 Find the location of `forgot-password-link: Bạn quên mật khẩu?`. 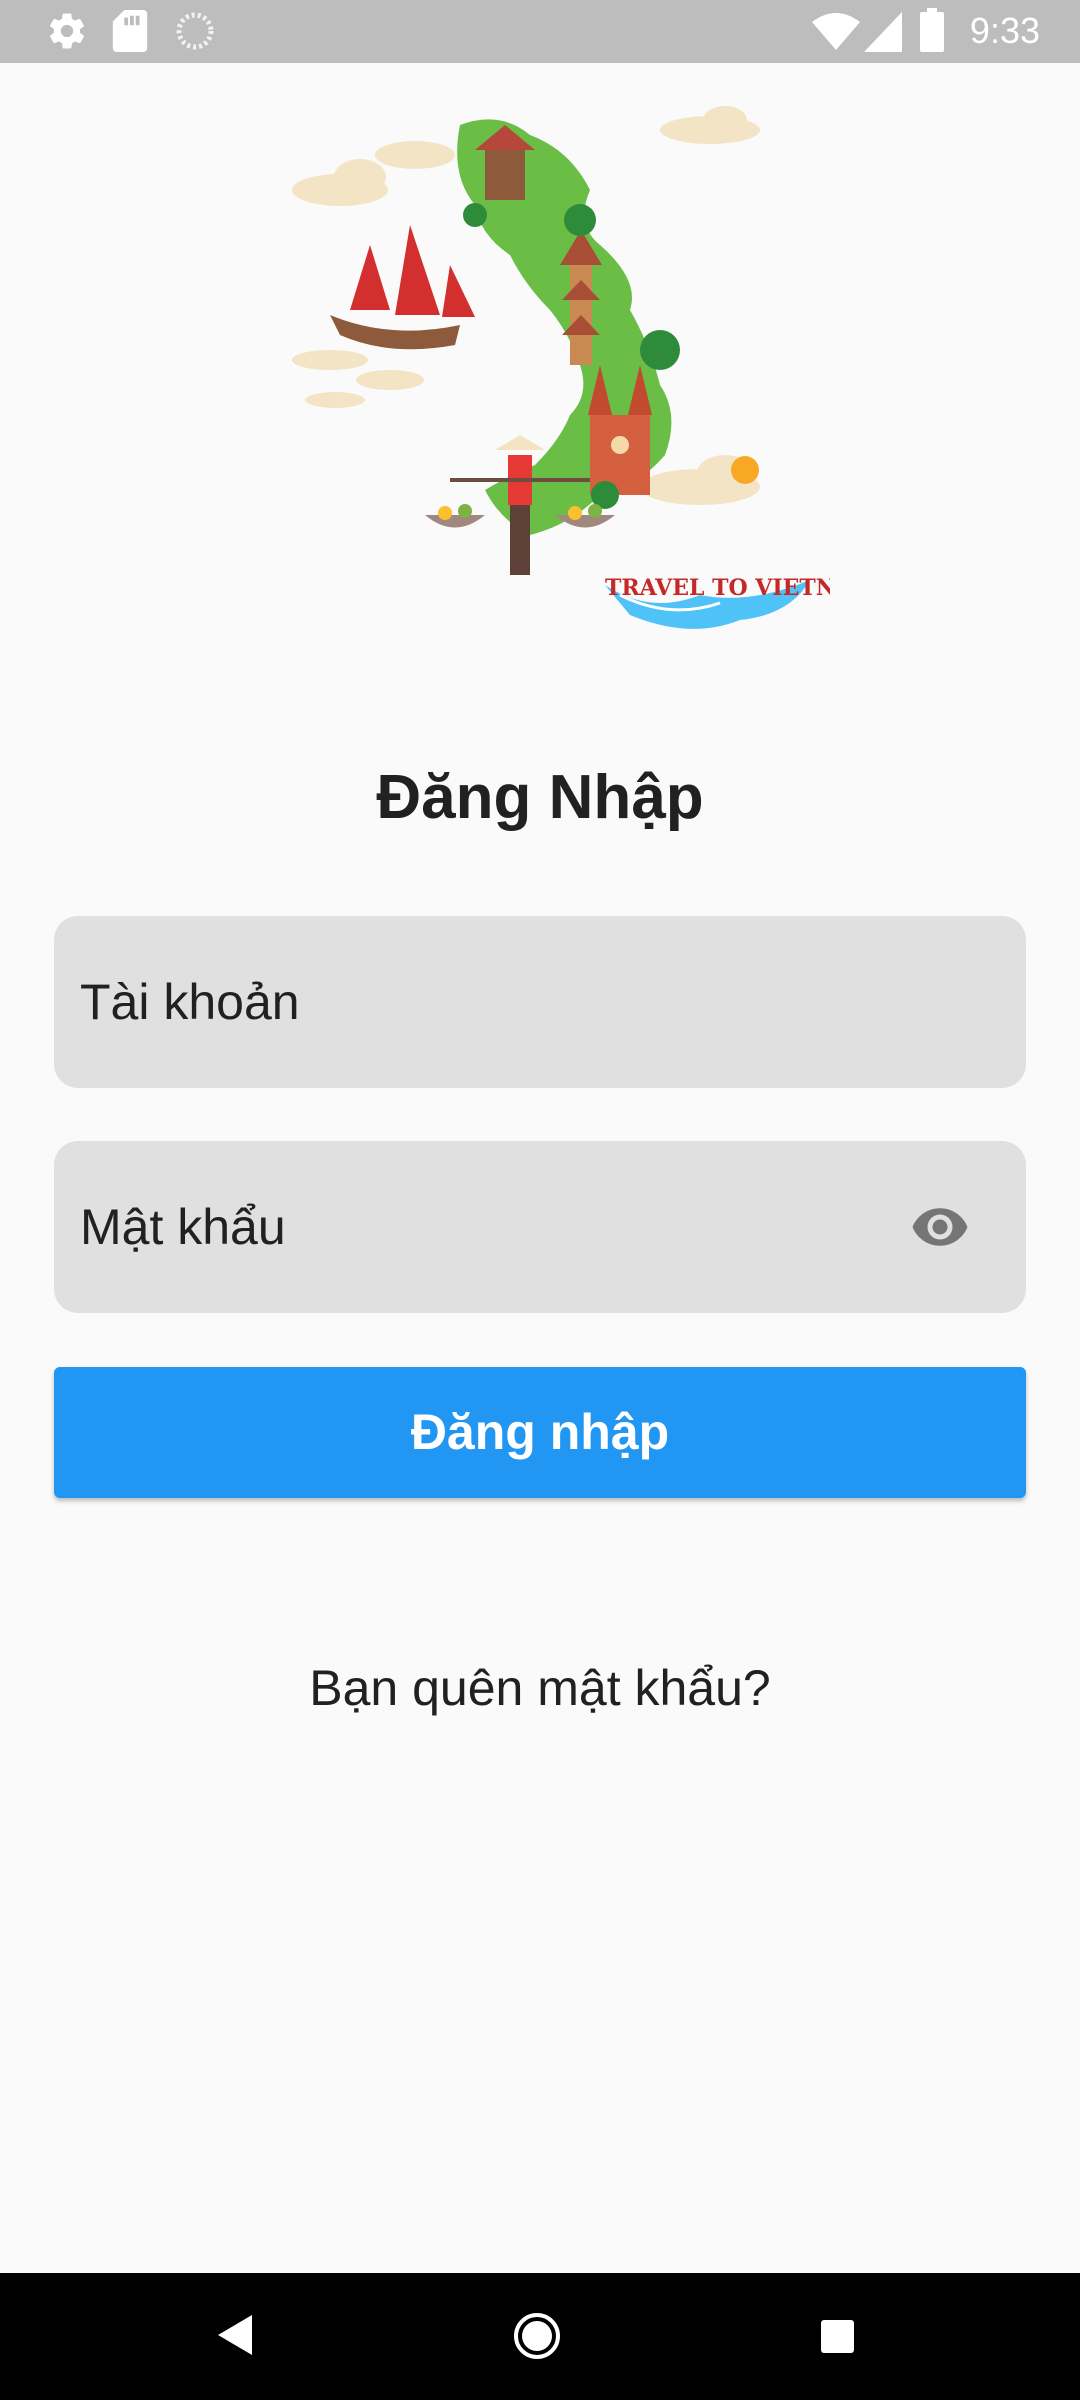

forgot-password-link: Bạn quên mật khẩu? is located at coordinates (540, 1688).